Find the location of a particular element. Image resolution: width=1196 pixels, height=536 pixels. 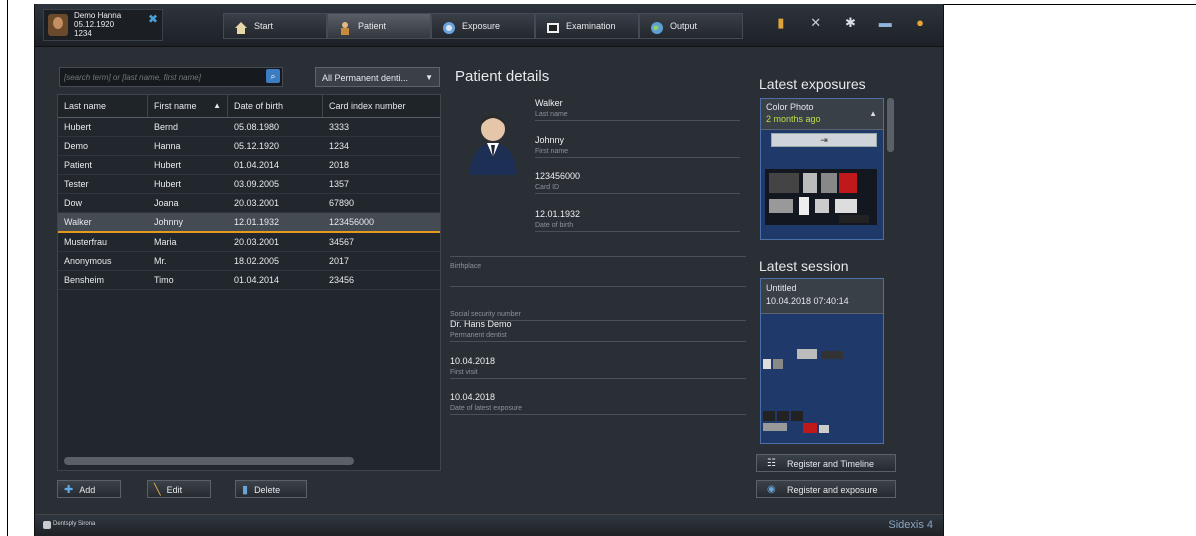

tab-output: Output is located at coordinates (691, 26).